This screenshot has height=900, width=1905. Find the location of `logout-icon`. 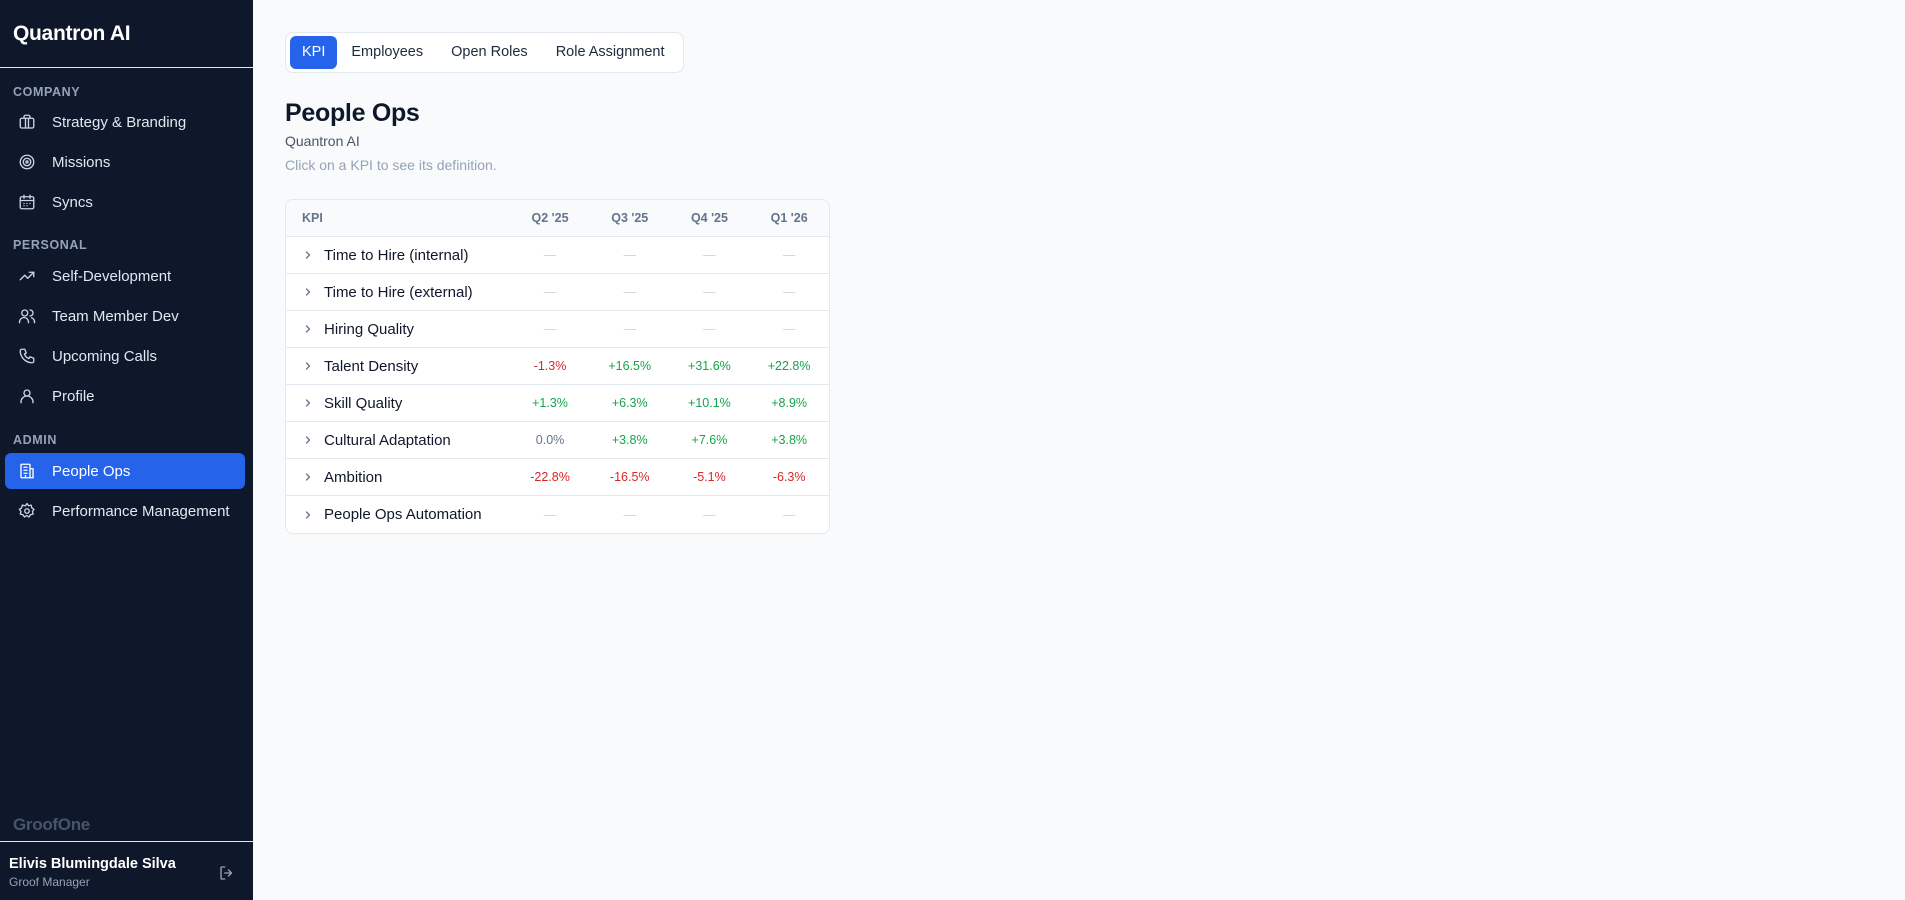

logout-icon is located at coordinates (227, 873).